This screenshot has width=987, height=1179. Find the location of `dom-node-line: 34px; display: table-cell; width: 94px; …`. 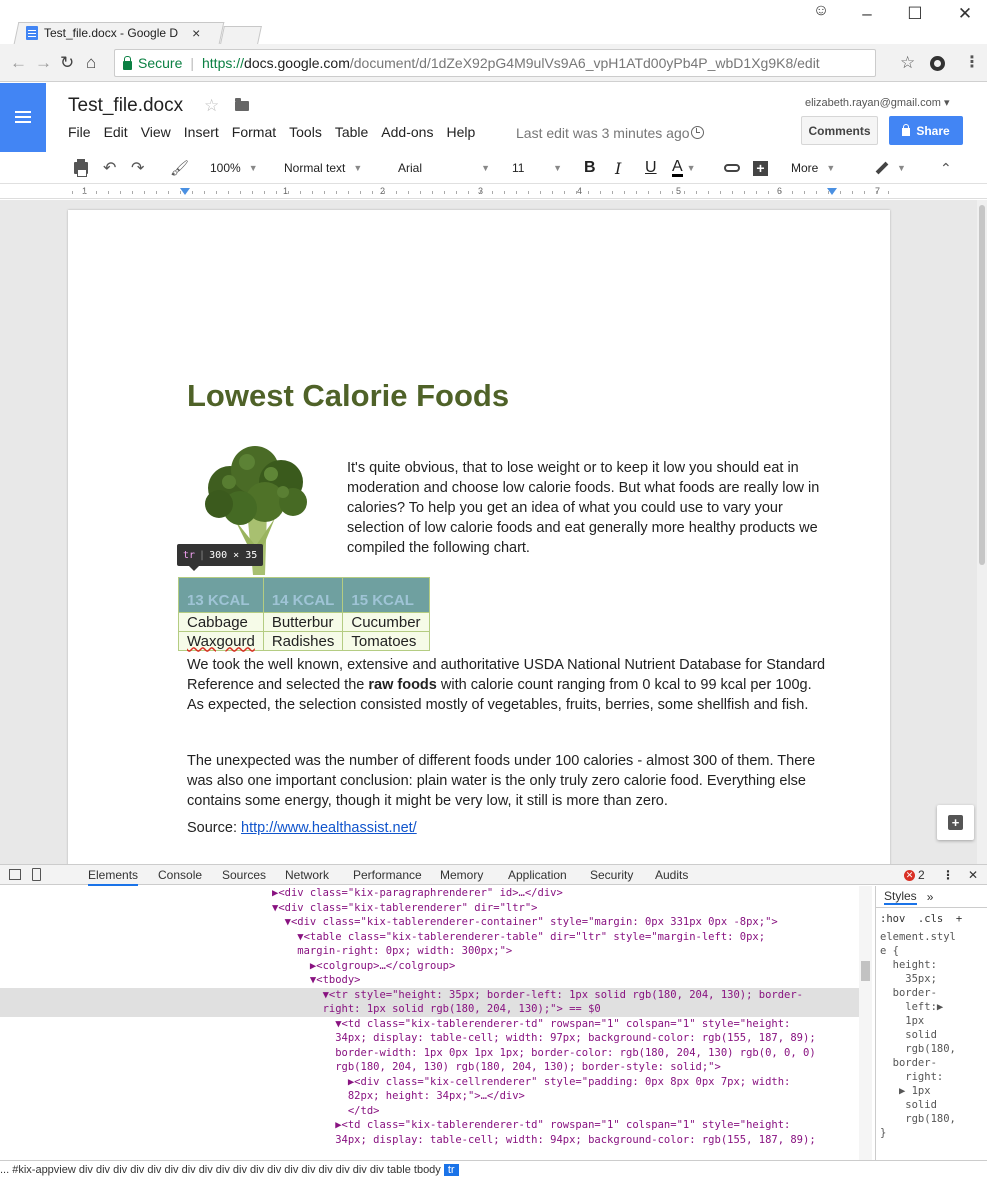

dom-node-line: 34px; display: table-cell; width: 94px; … is located at coordinates (543, 1140).